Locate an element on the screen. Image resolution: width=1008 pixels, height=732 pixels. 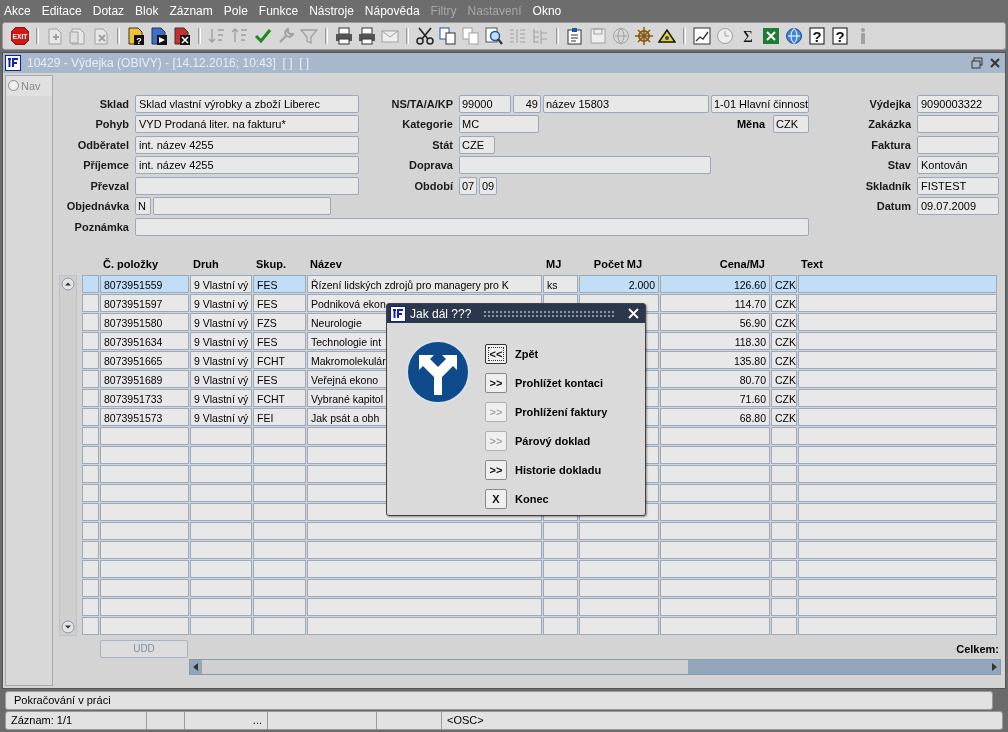
field-label: Objednávka is located at coordinates (98, 206).